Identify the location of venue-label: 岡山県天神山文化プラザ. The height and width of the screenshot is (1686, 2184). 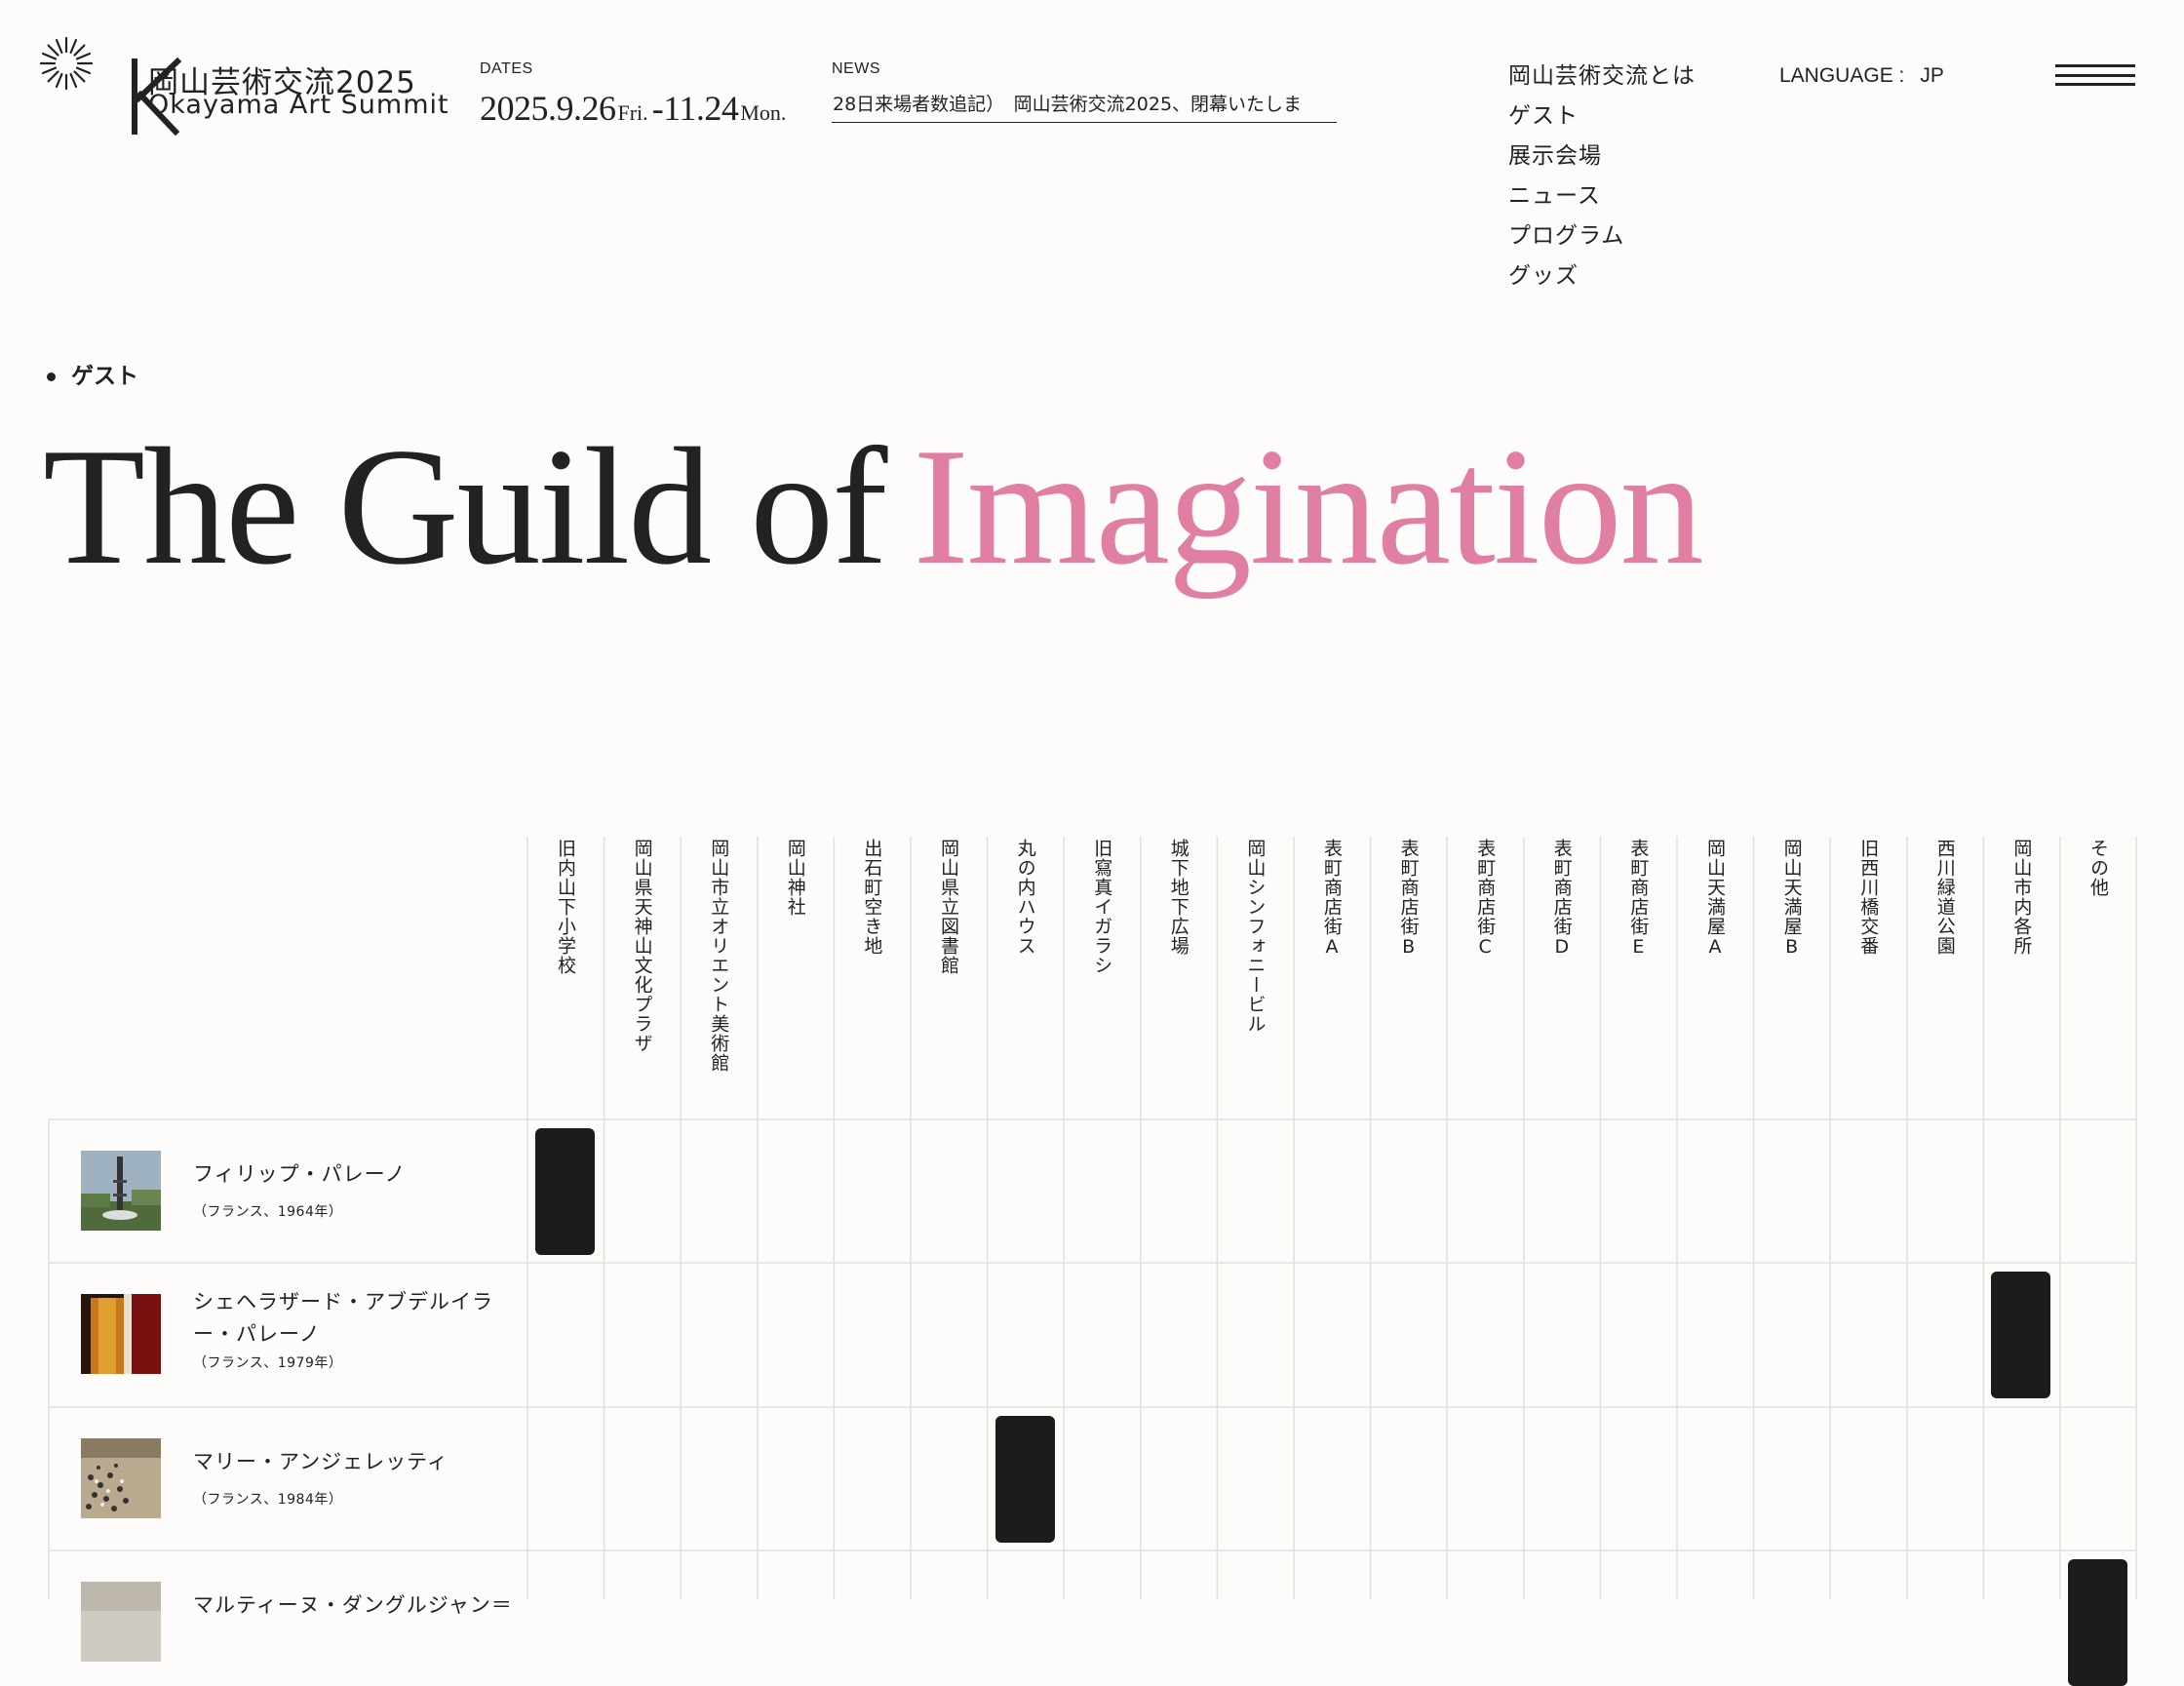
(642, 946).